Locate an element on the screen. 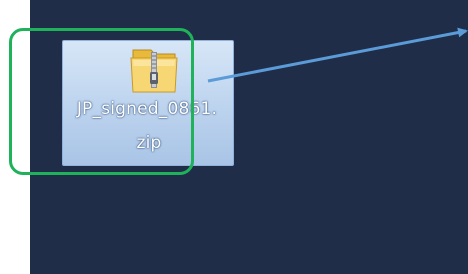 Image resolution: width=468 pixels, height=274 pixels. file-name-line-1: JP_signed_0861. is located at coordinates (147, 109).